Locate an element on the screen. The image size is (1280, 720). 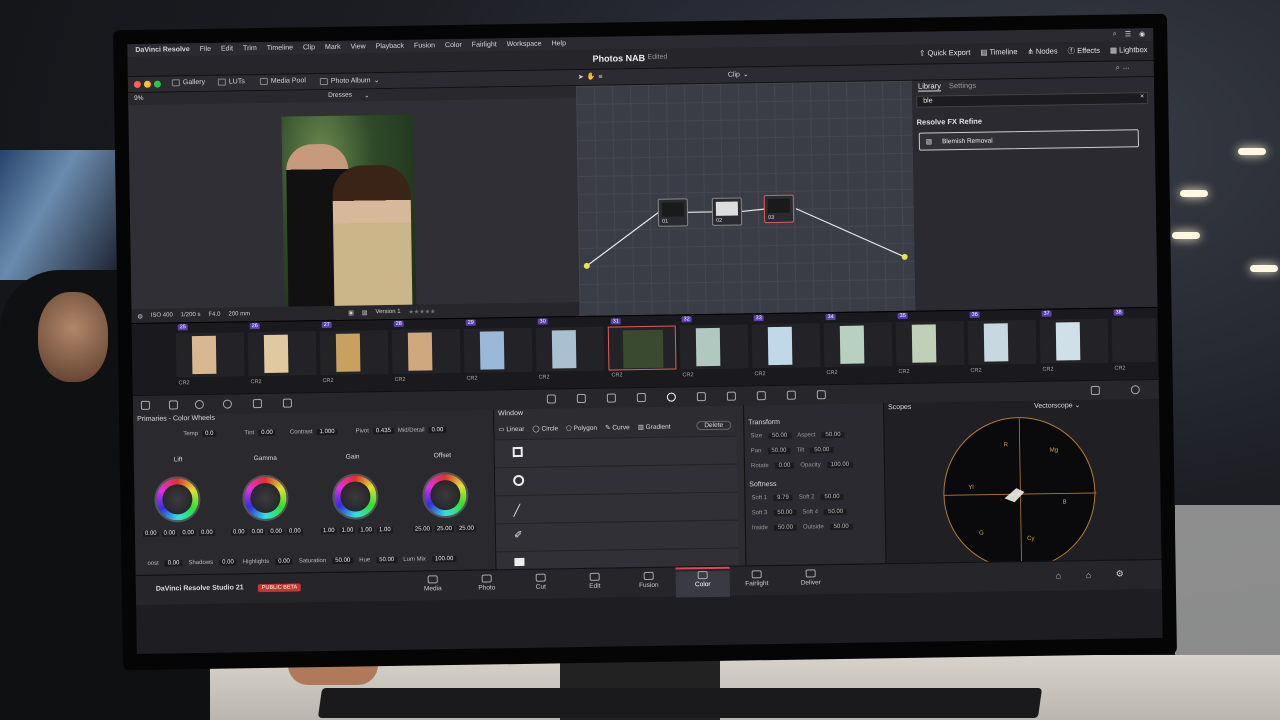
page-media: Media is located at coordinates (433, 584).